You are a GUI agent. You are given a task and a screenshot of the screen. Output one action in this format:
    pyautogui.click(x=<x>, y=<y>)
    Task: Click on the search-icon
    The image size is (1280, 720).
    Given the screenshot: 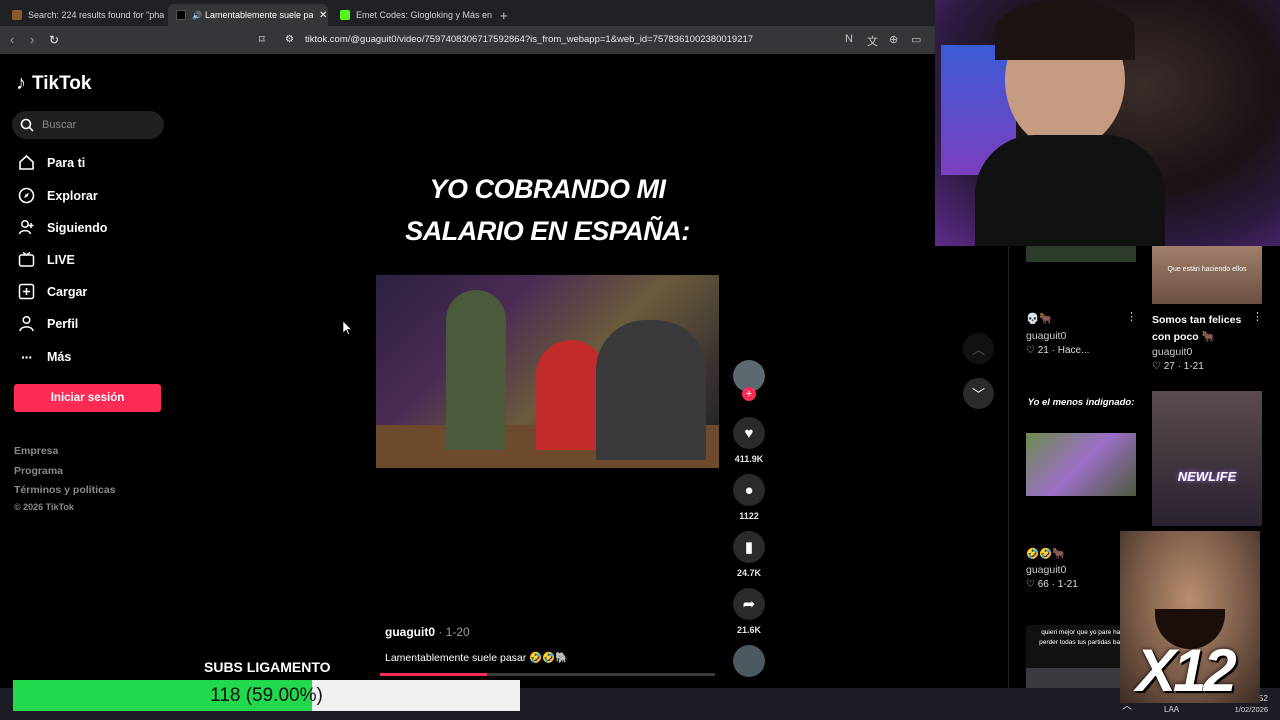 What is the action you would take?
    pyautogui.click(x=27, y=125)
    